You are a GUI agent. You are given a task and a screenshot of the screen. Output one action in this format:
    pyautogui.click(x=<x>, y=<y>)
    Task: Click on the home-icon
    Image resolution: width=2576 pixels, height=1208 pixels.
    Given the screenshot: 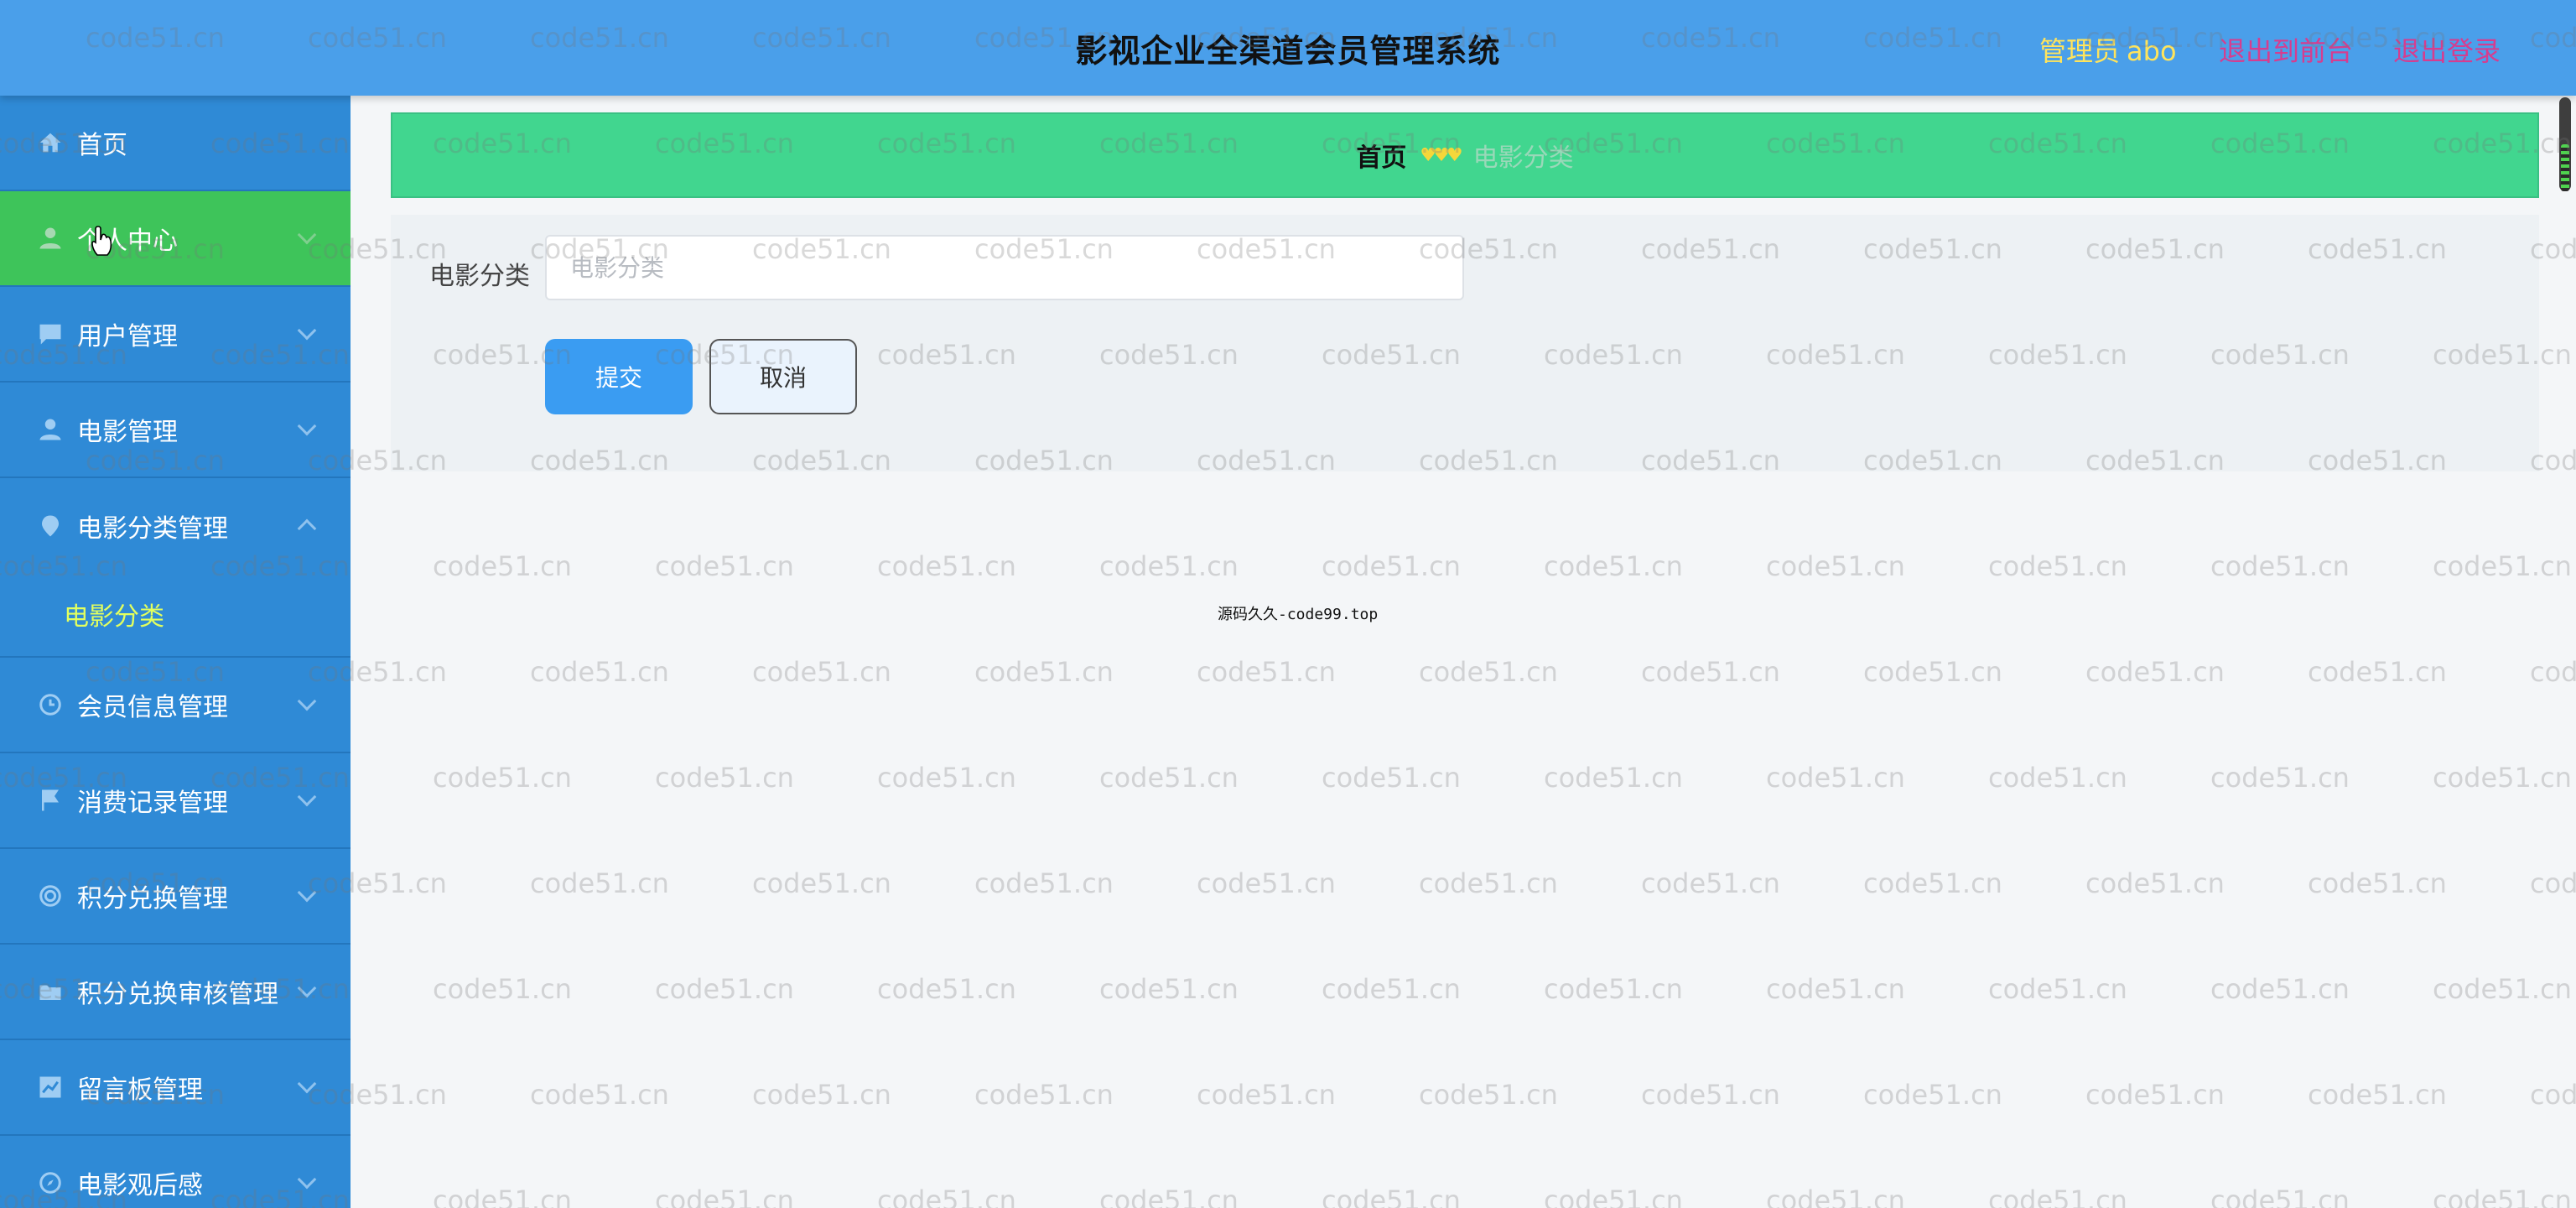 What is the action you would take?
    pyautogui.click(x=50, y=143)
    